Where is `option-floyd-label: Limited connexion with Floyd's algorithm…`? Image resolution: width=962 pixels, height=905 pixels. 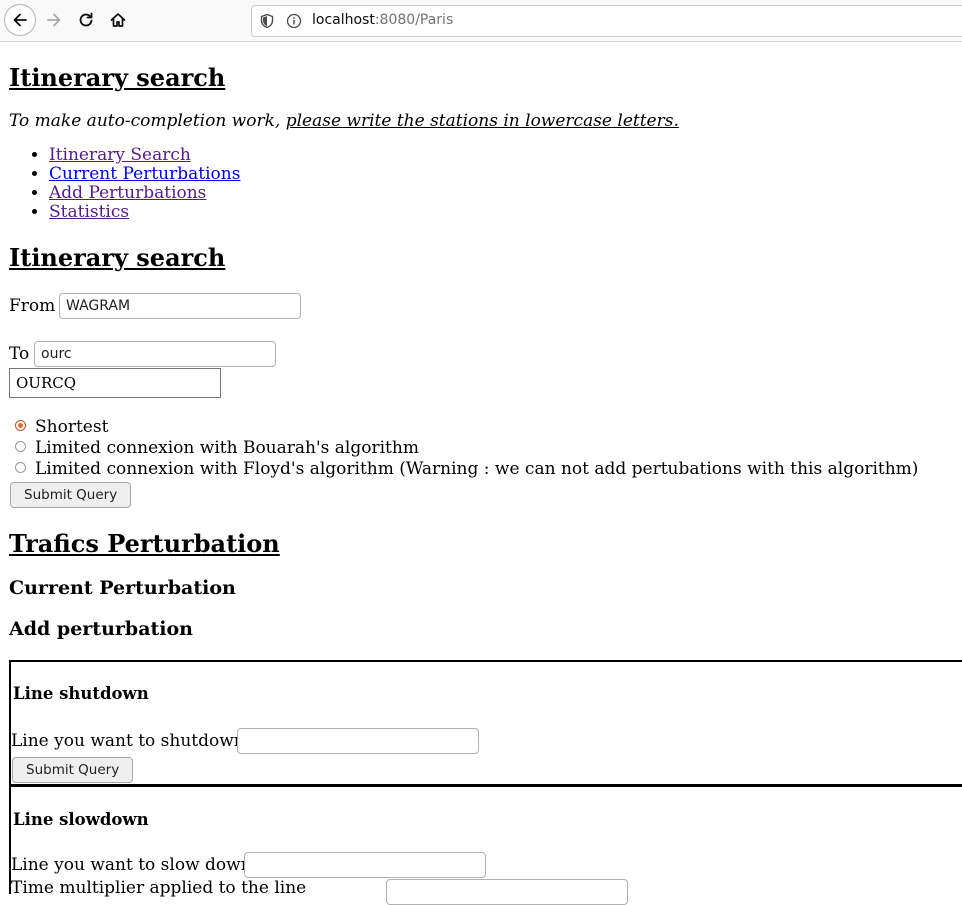
option-floyd-label: Limited connexion with Floyd's algorithm… is located at coordinates (477, 469).